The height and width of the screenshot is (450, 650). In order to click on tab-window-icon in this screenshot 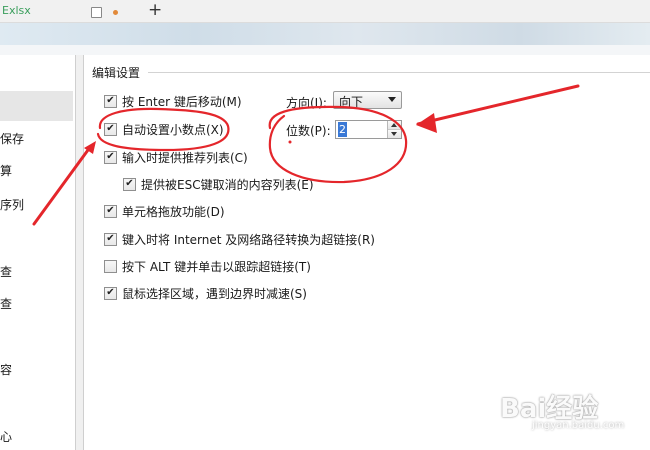, I will do `click(96, 12)`.